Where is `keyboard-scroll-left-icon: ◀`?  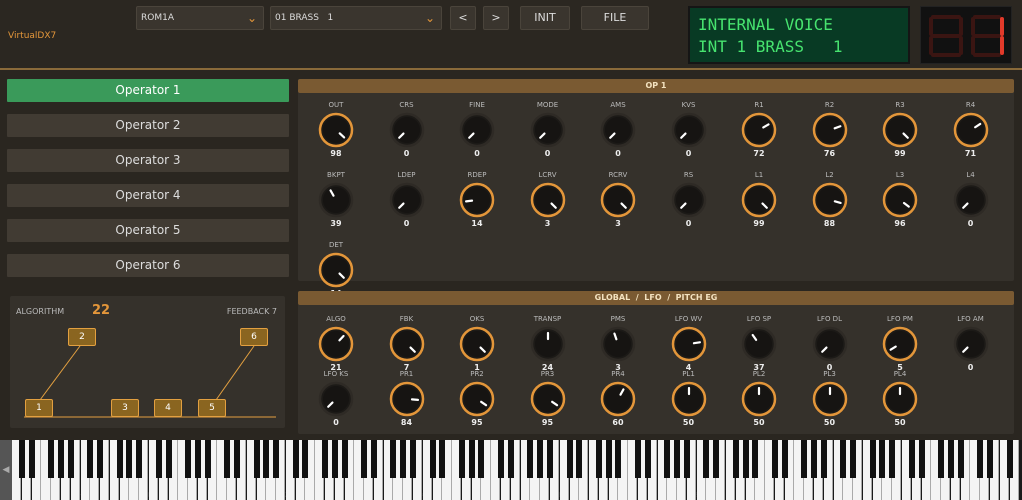
keyboard-scroll-left-icon: ◀ is located at coordinates (6, 470).